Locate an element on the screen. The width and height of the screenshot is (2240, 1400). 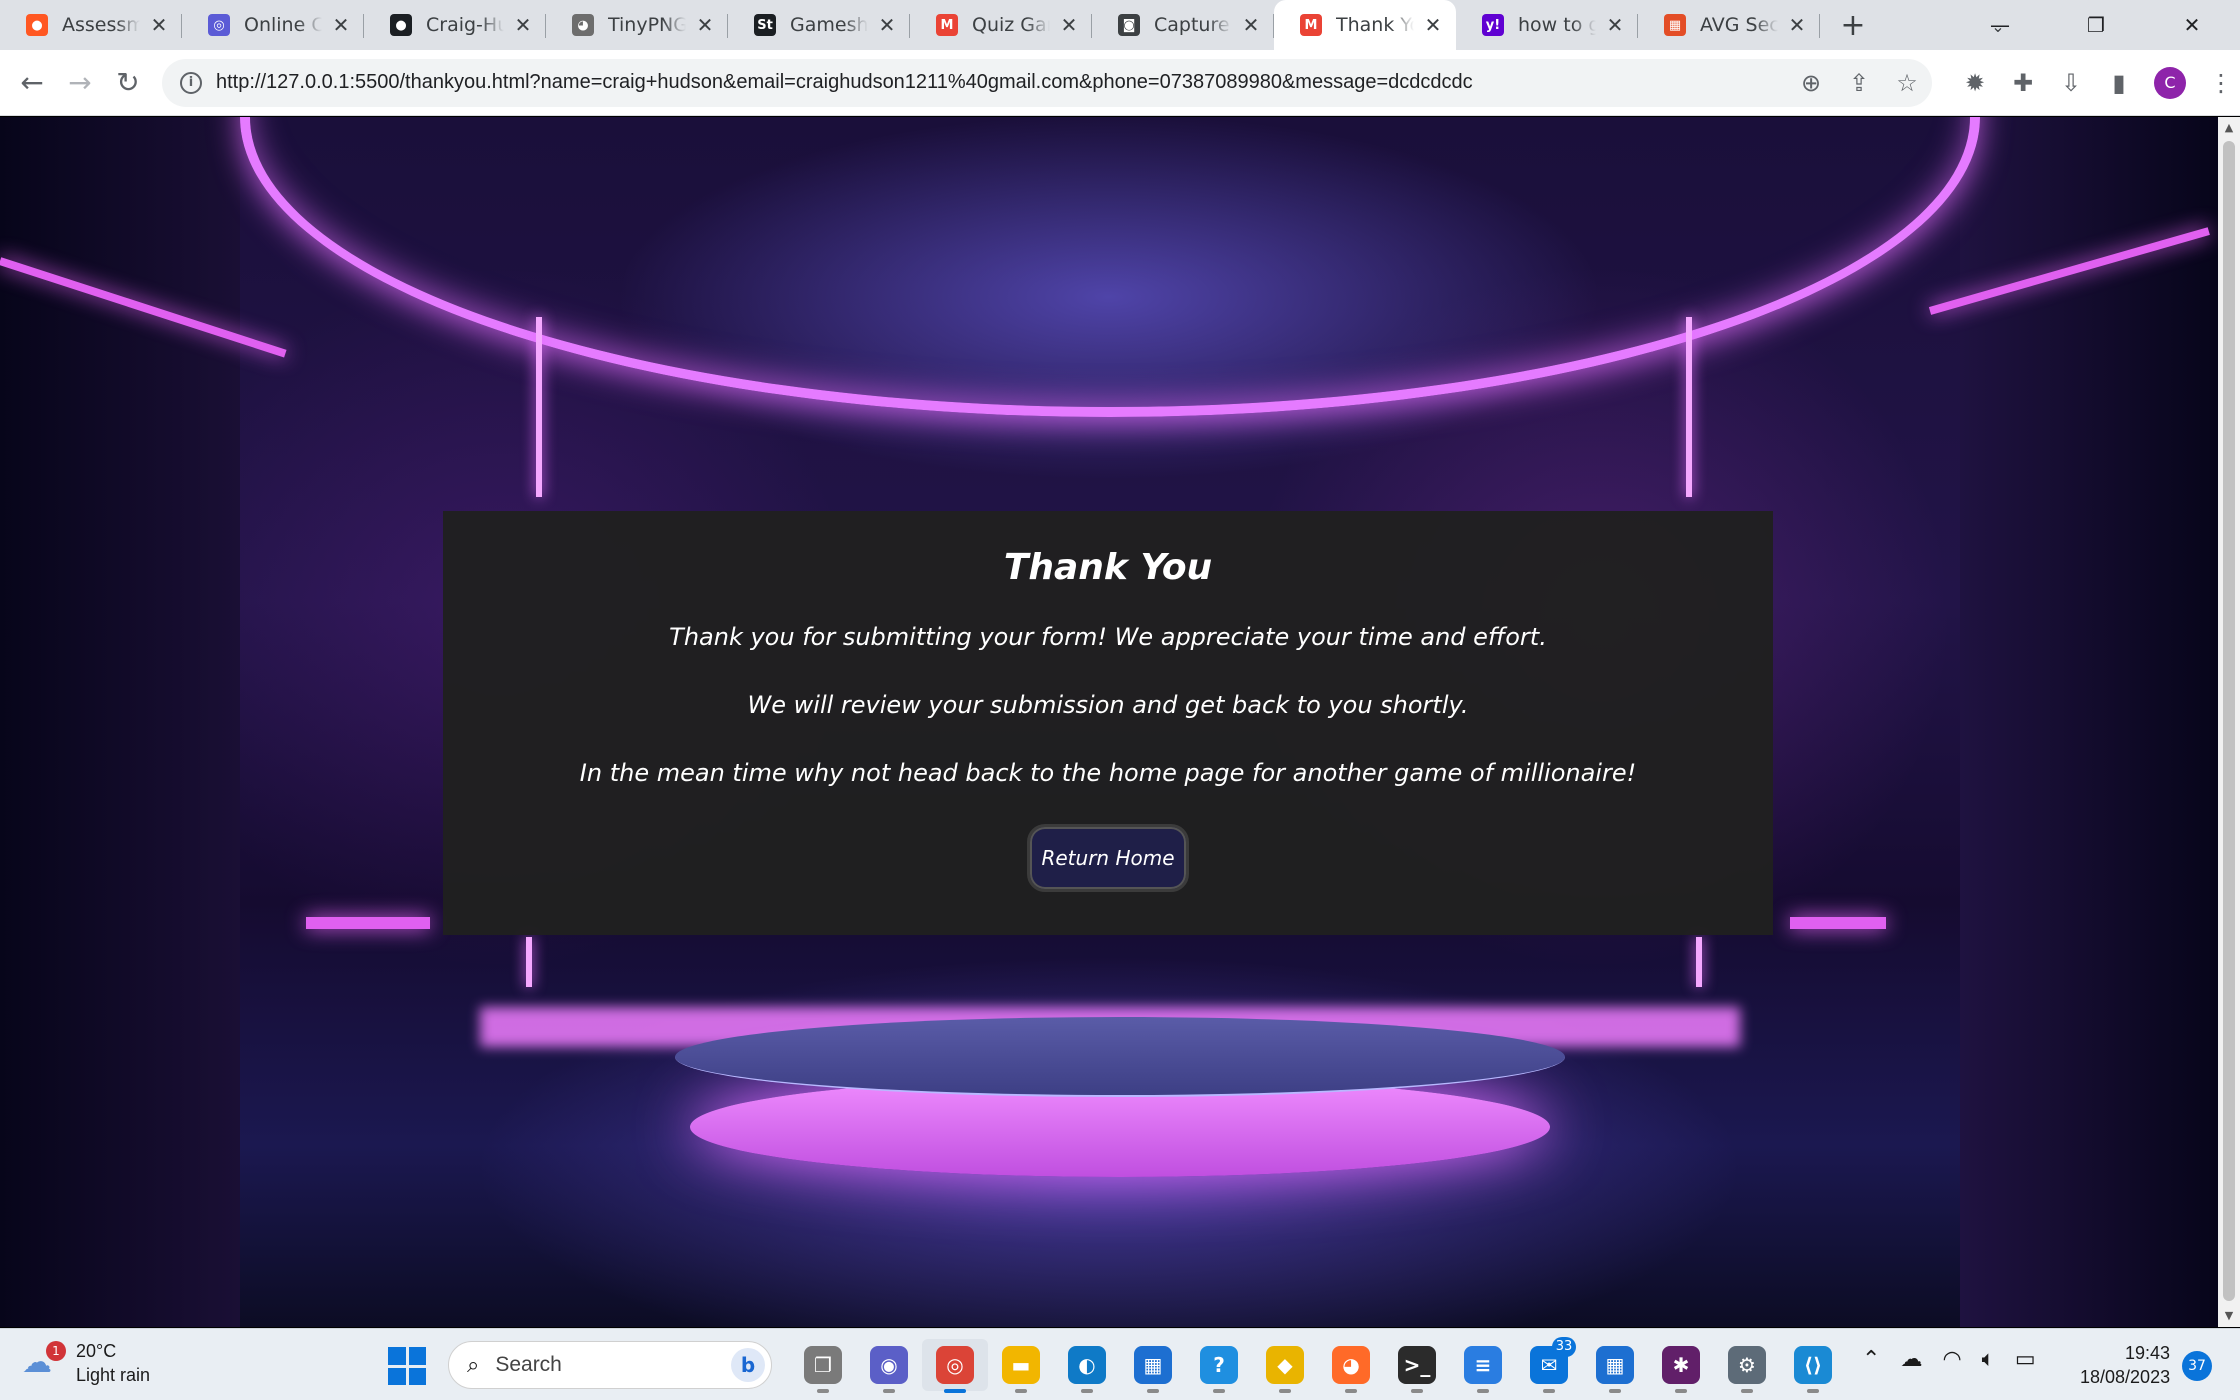
help-icon: ? is located at coordinates (1219, 1365).